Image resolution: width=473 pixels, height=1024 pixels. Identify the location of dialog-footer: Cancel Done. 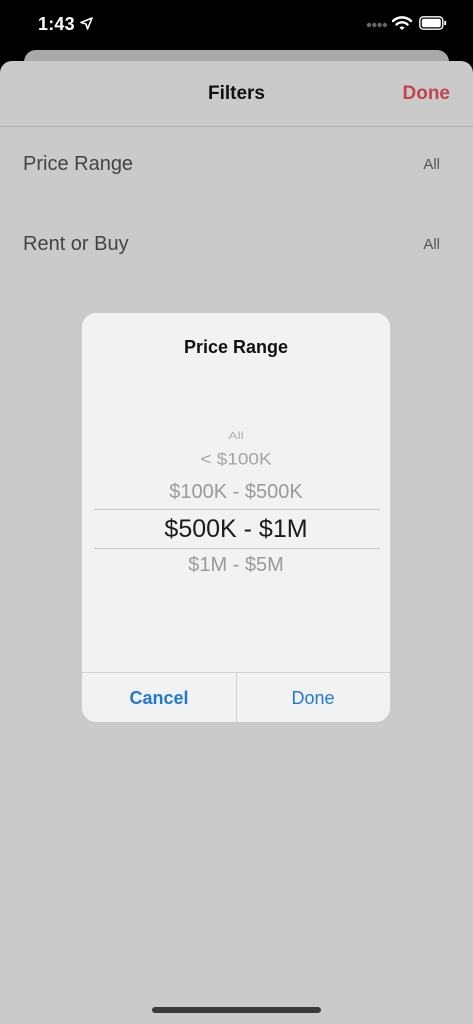
(236, 697).